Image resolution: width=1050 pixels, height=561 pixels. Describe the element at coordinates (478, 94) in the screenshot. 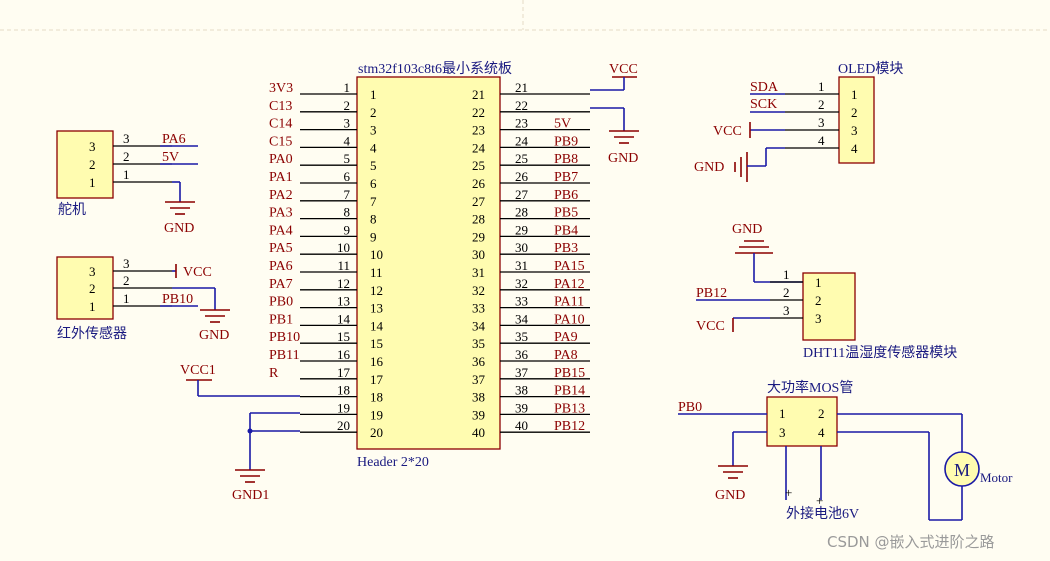

I see `mcu-pin-inner: 21` at that location.